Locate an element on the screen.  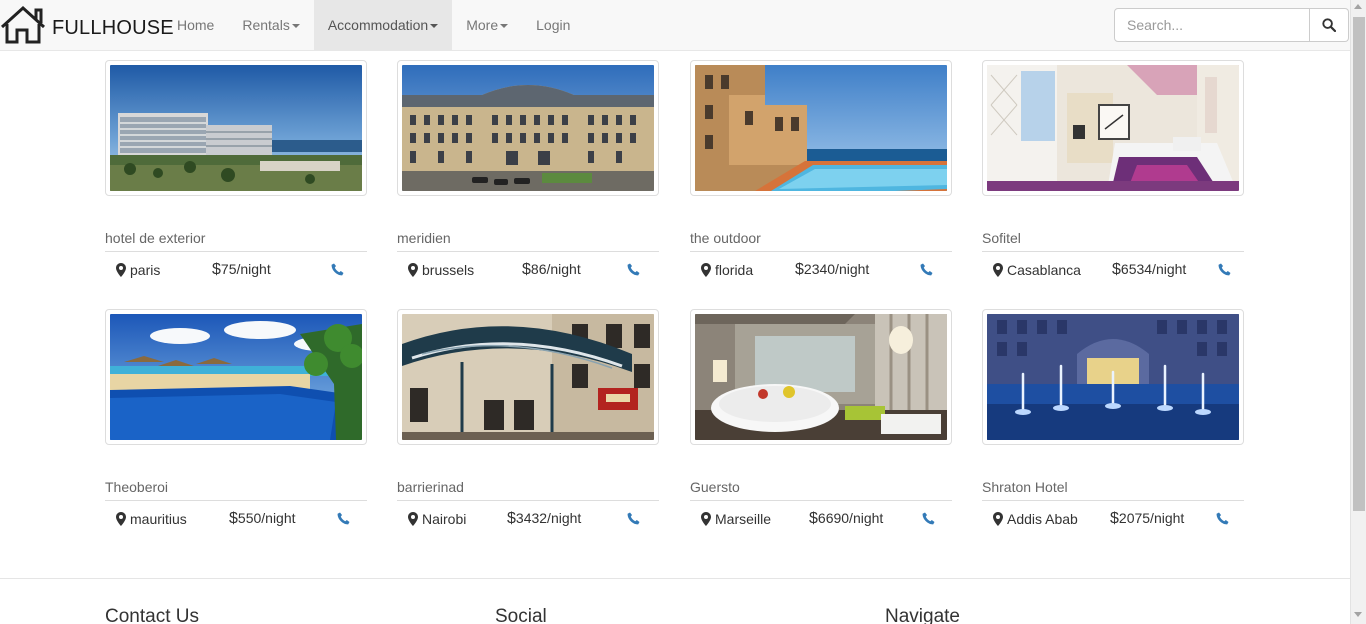
nav-login: Login is located at coordinates (553, 25).